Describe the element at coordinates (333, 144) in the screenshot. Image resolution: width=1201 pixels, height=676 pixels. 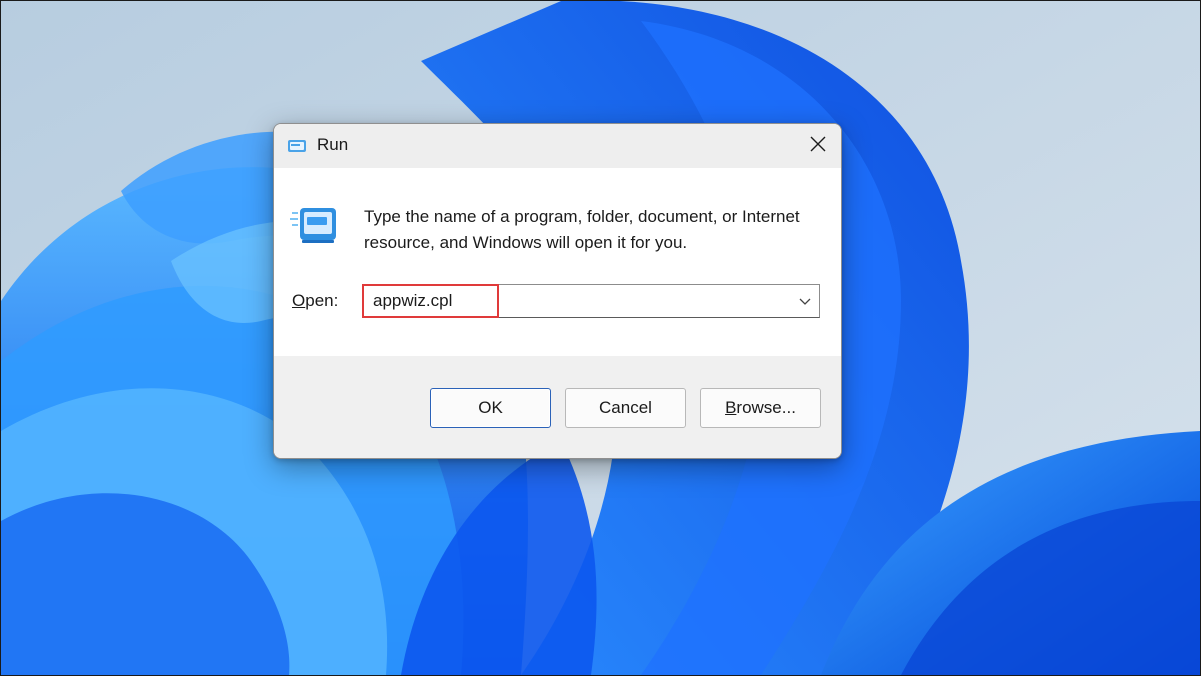
I see `dialog-title: Run` at that location.